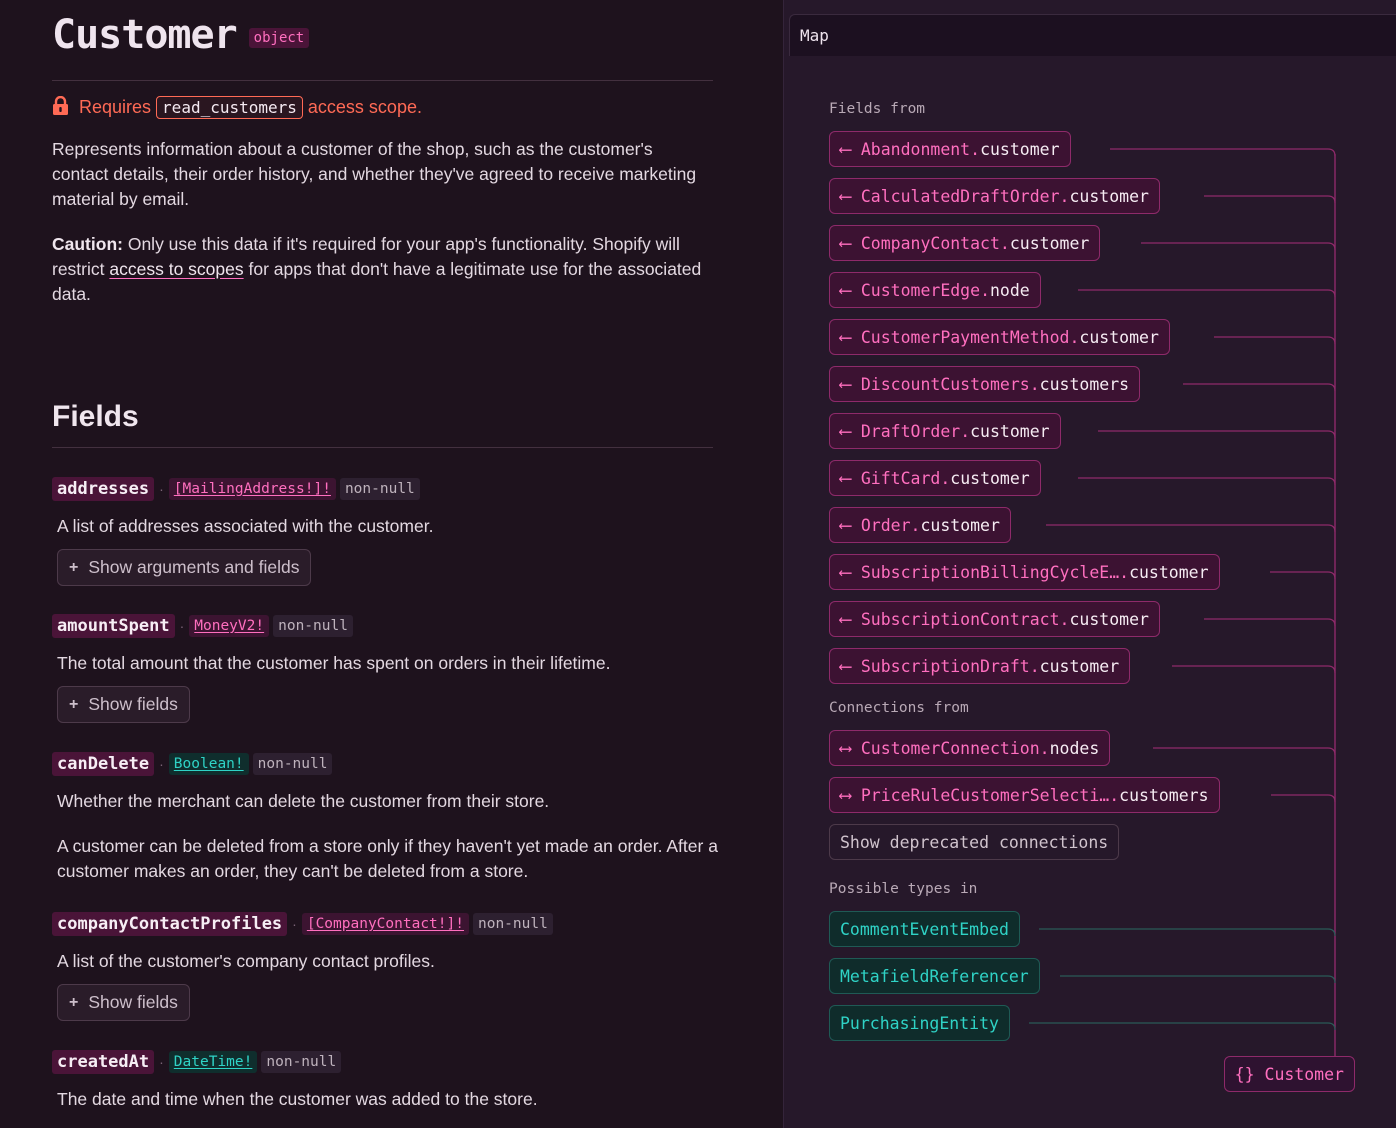  Describe the element at coordinates (974, 842) in the screenshot. I see `show-deprecated-connections-button: Show deprecated connections` at that location.